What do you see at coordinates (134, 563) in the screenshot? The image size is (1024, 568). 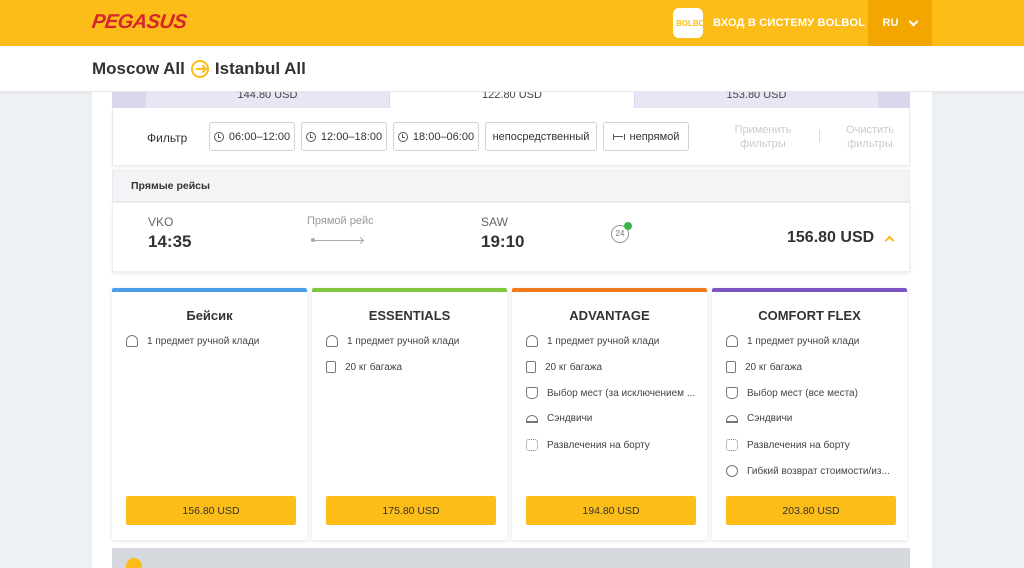 I see `info-icon` at bounding box center [134, 563].